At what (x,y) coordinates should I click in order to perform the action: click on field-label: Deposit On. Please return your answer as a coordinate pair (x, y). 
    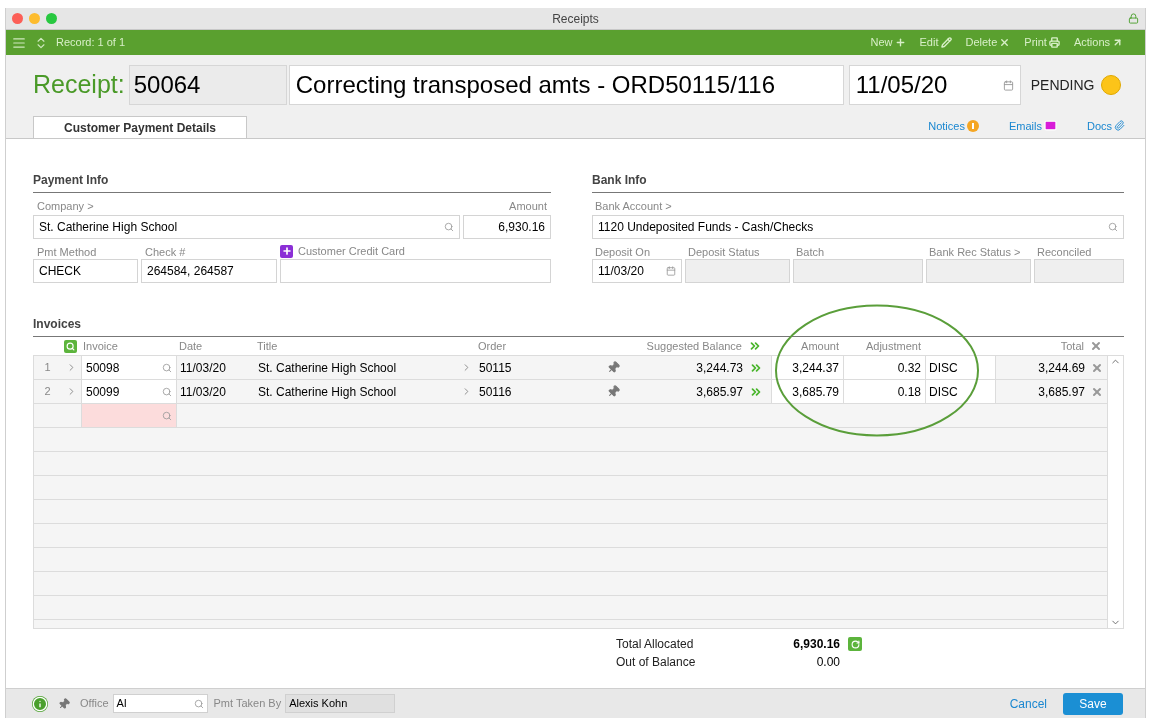
    Looking at the image, I should click on (623, 253).